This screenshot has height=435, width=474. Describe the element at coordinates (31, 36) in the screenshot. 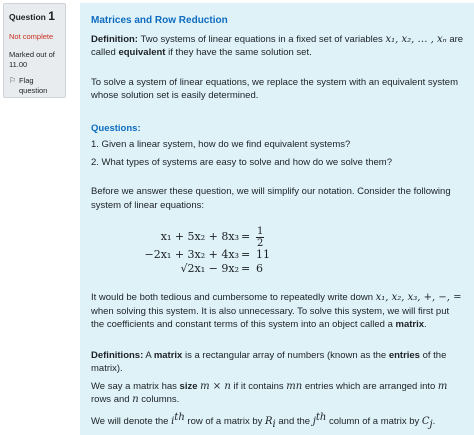

I see `question-state: Not complete` at that location.